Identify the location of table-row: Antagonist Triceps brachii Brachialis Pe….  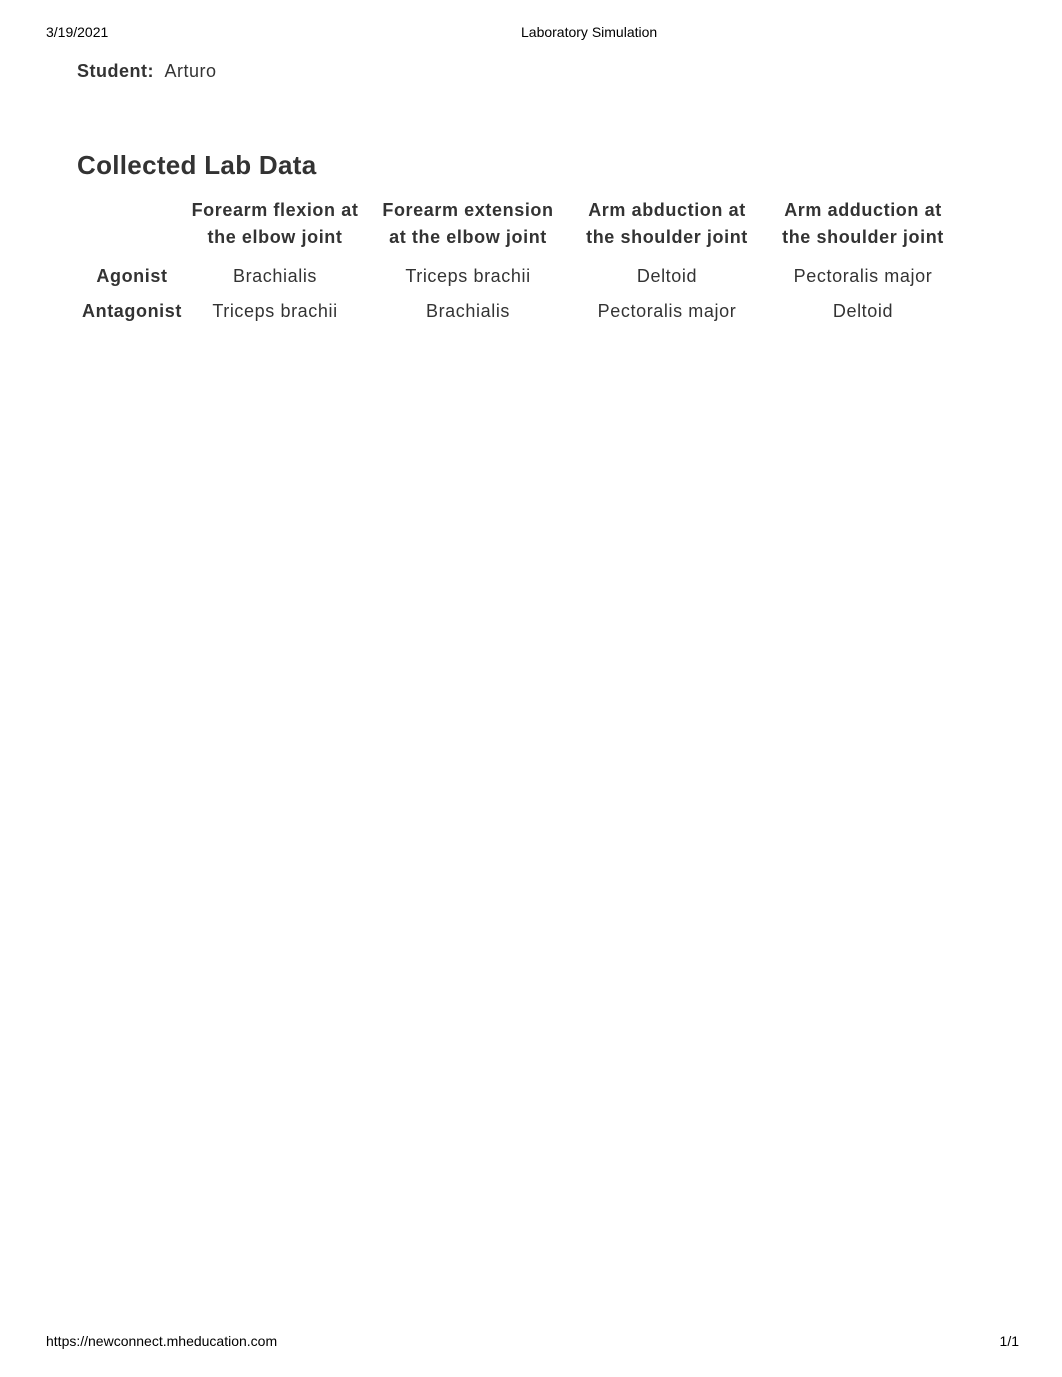
(521, 311).